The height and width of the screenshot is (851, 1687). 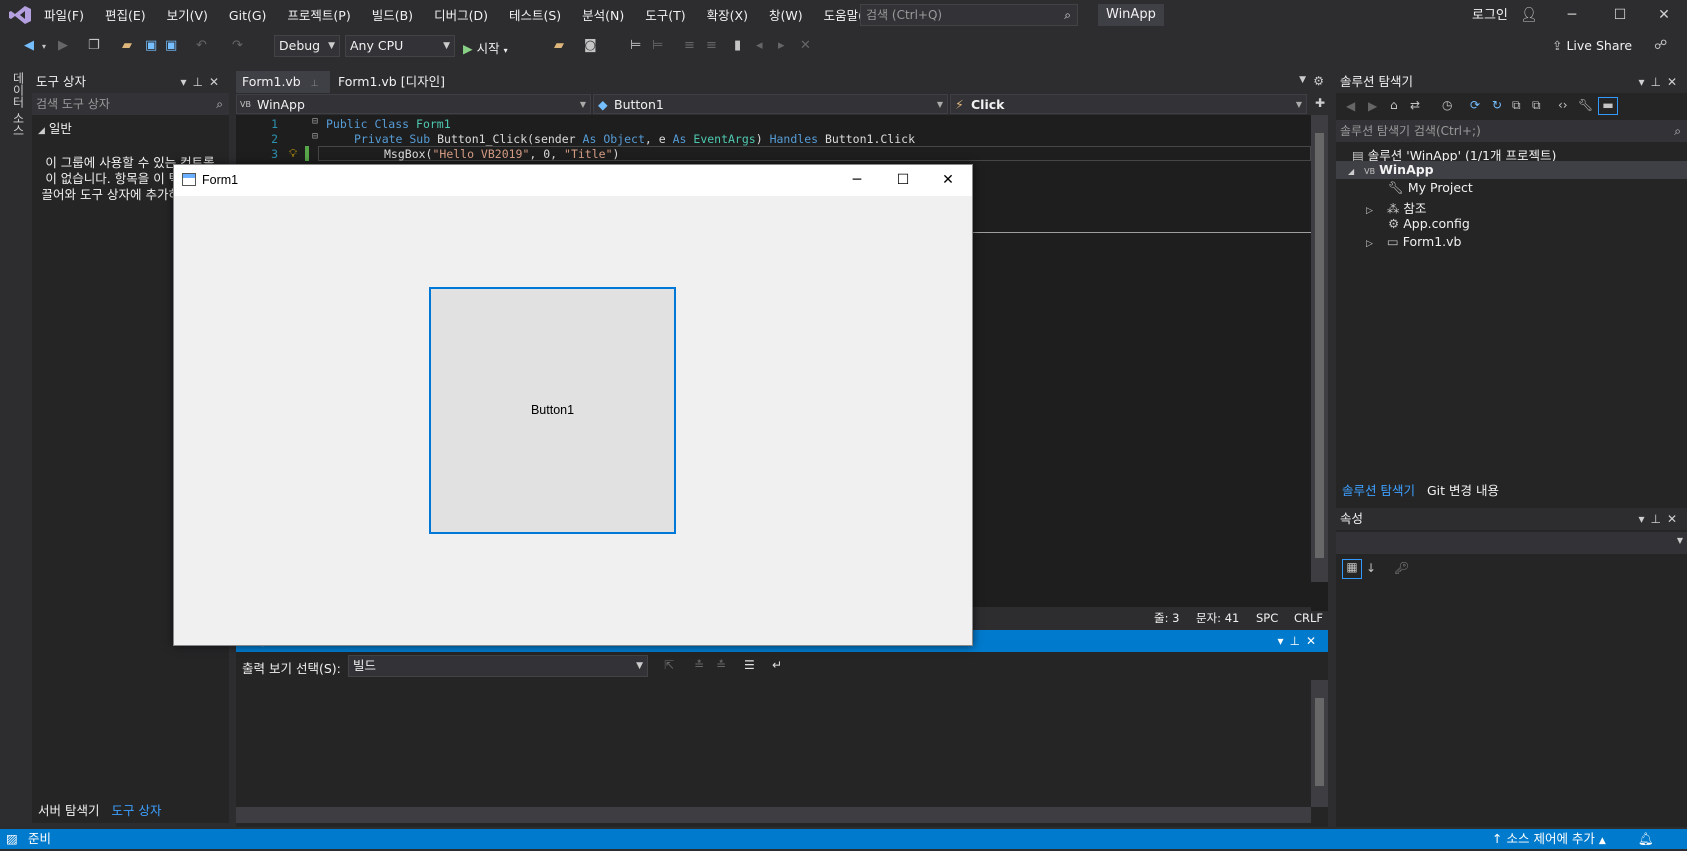 What do you see at coordinates (131, 15) in the screenshot?
I see `menu-edit: 편집(E)` at bounding box center [131, 15].